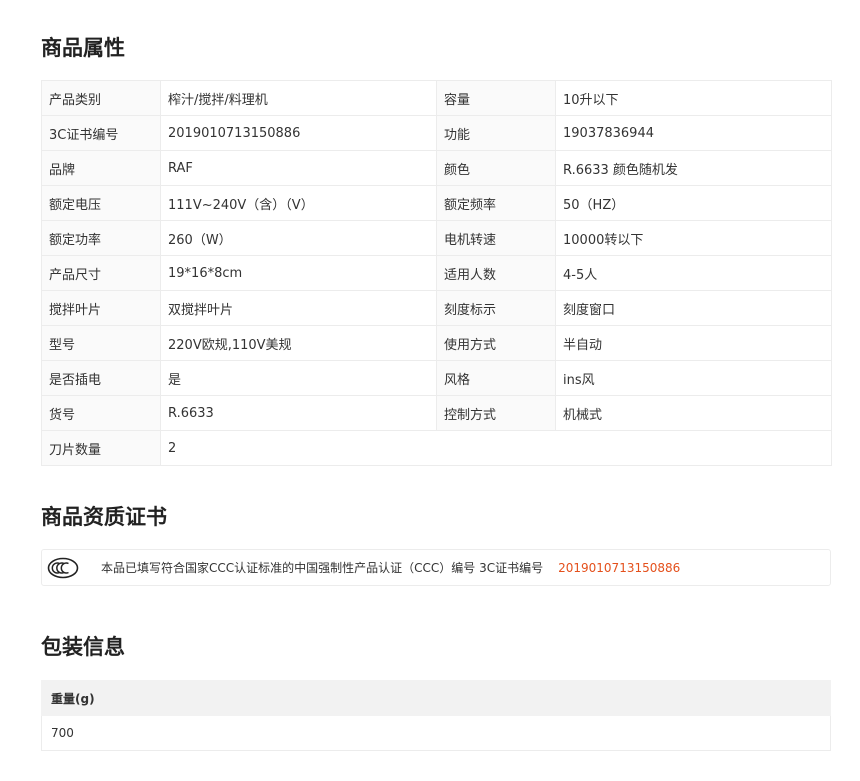 This screenshot has height=781, width=860. I want to click on attribute-value: 10升以下, so click(693, 98).